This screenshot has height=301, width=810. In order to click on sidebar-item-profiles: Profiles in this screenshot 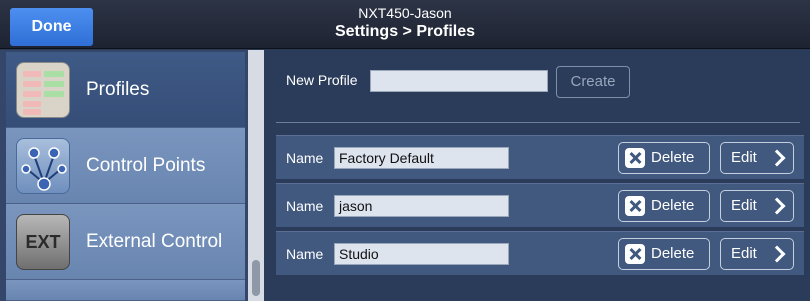, I will do `click(125, 90)`.